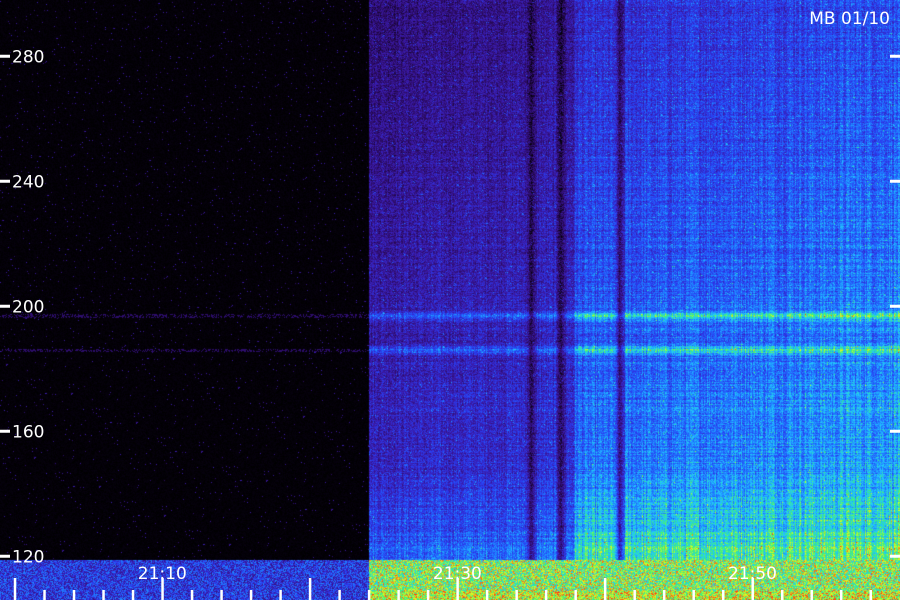 This screenshot has height=600, width=900. I want to click on station-date-stamp: MB 01/10, so click(849, 19).